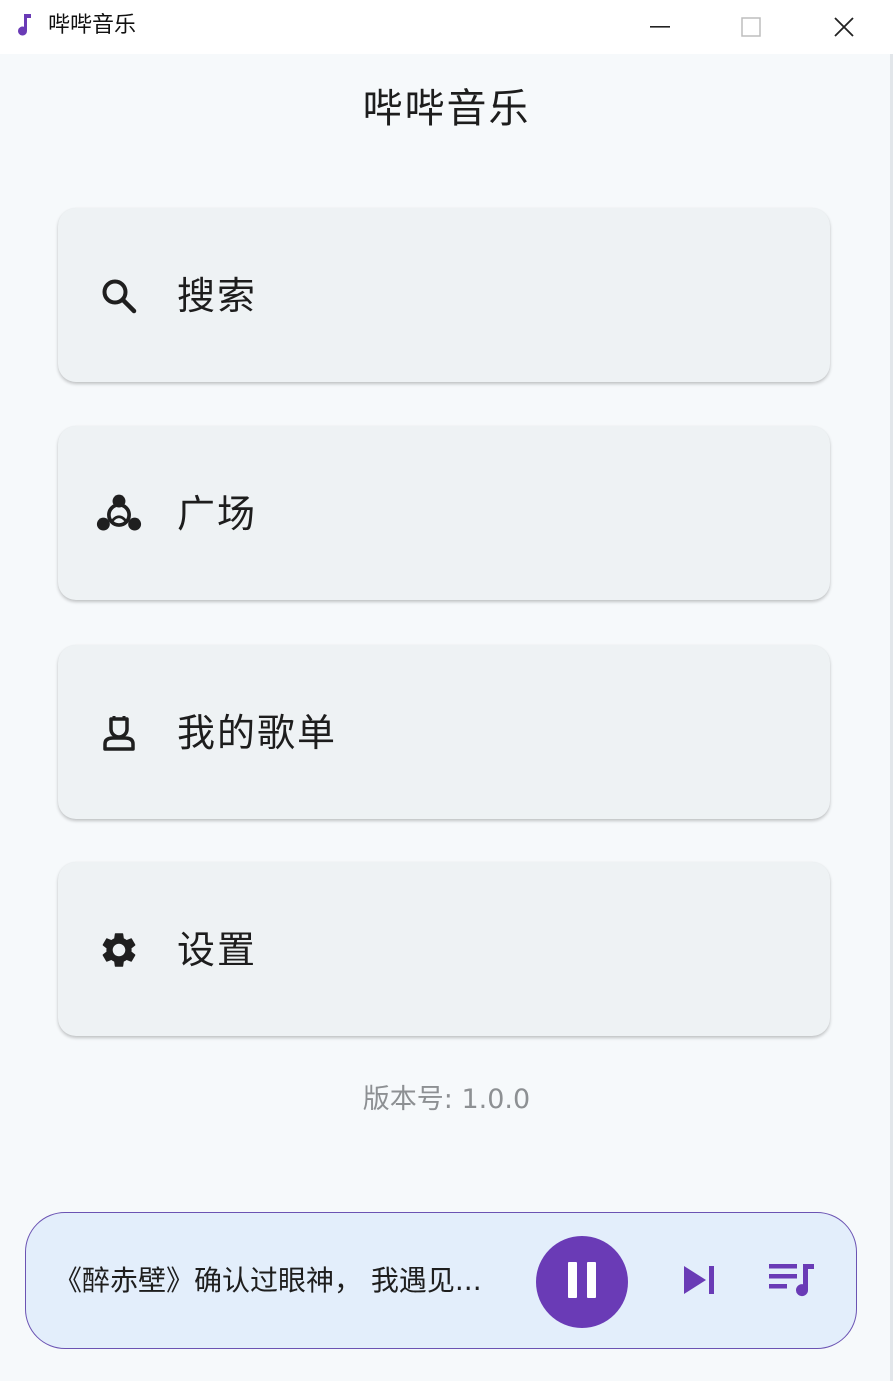 The height and width of the screenshot is (1381, 893). Describe the element at coordinates (119, 514) in the screenshot. I see `community-icon` at that location.